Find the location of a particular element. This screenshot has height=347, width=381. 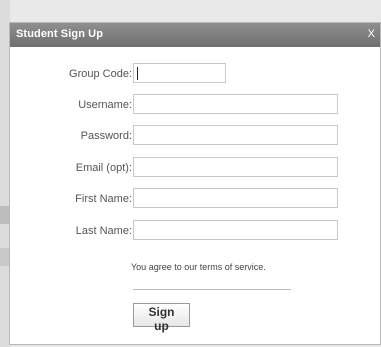

first-name-input is located at coordinates (235, 198).